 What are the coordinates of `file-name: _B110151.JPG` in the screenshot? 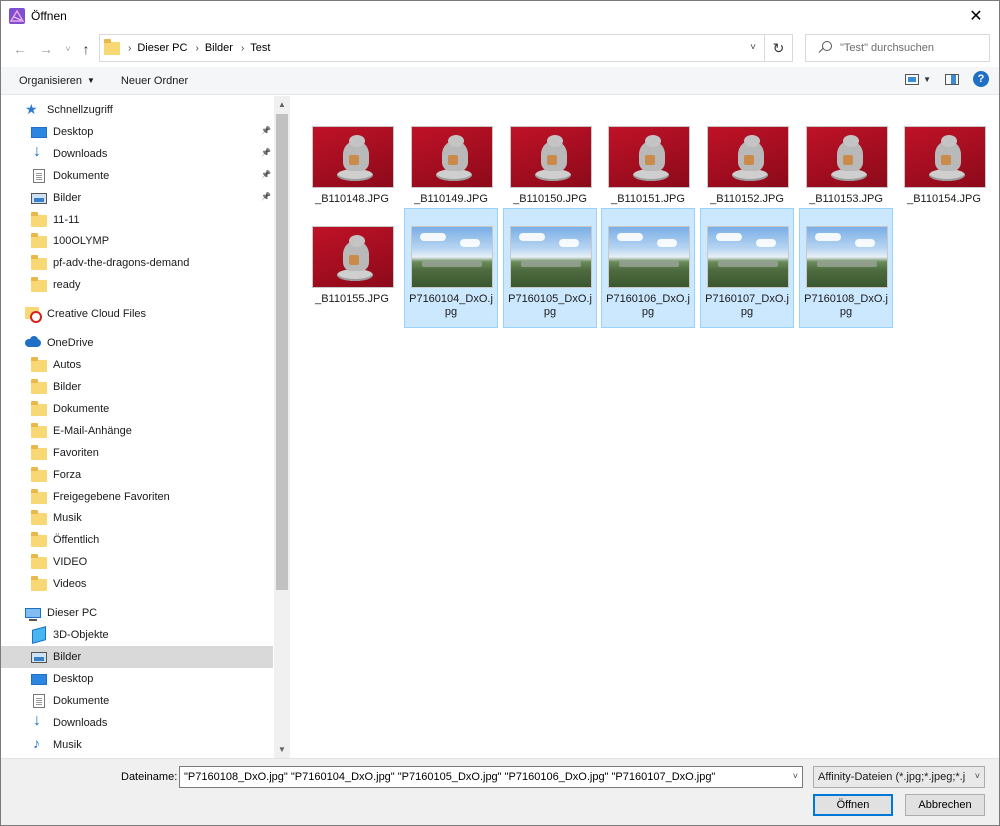 It's located at (648, 199).